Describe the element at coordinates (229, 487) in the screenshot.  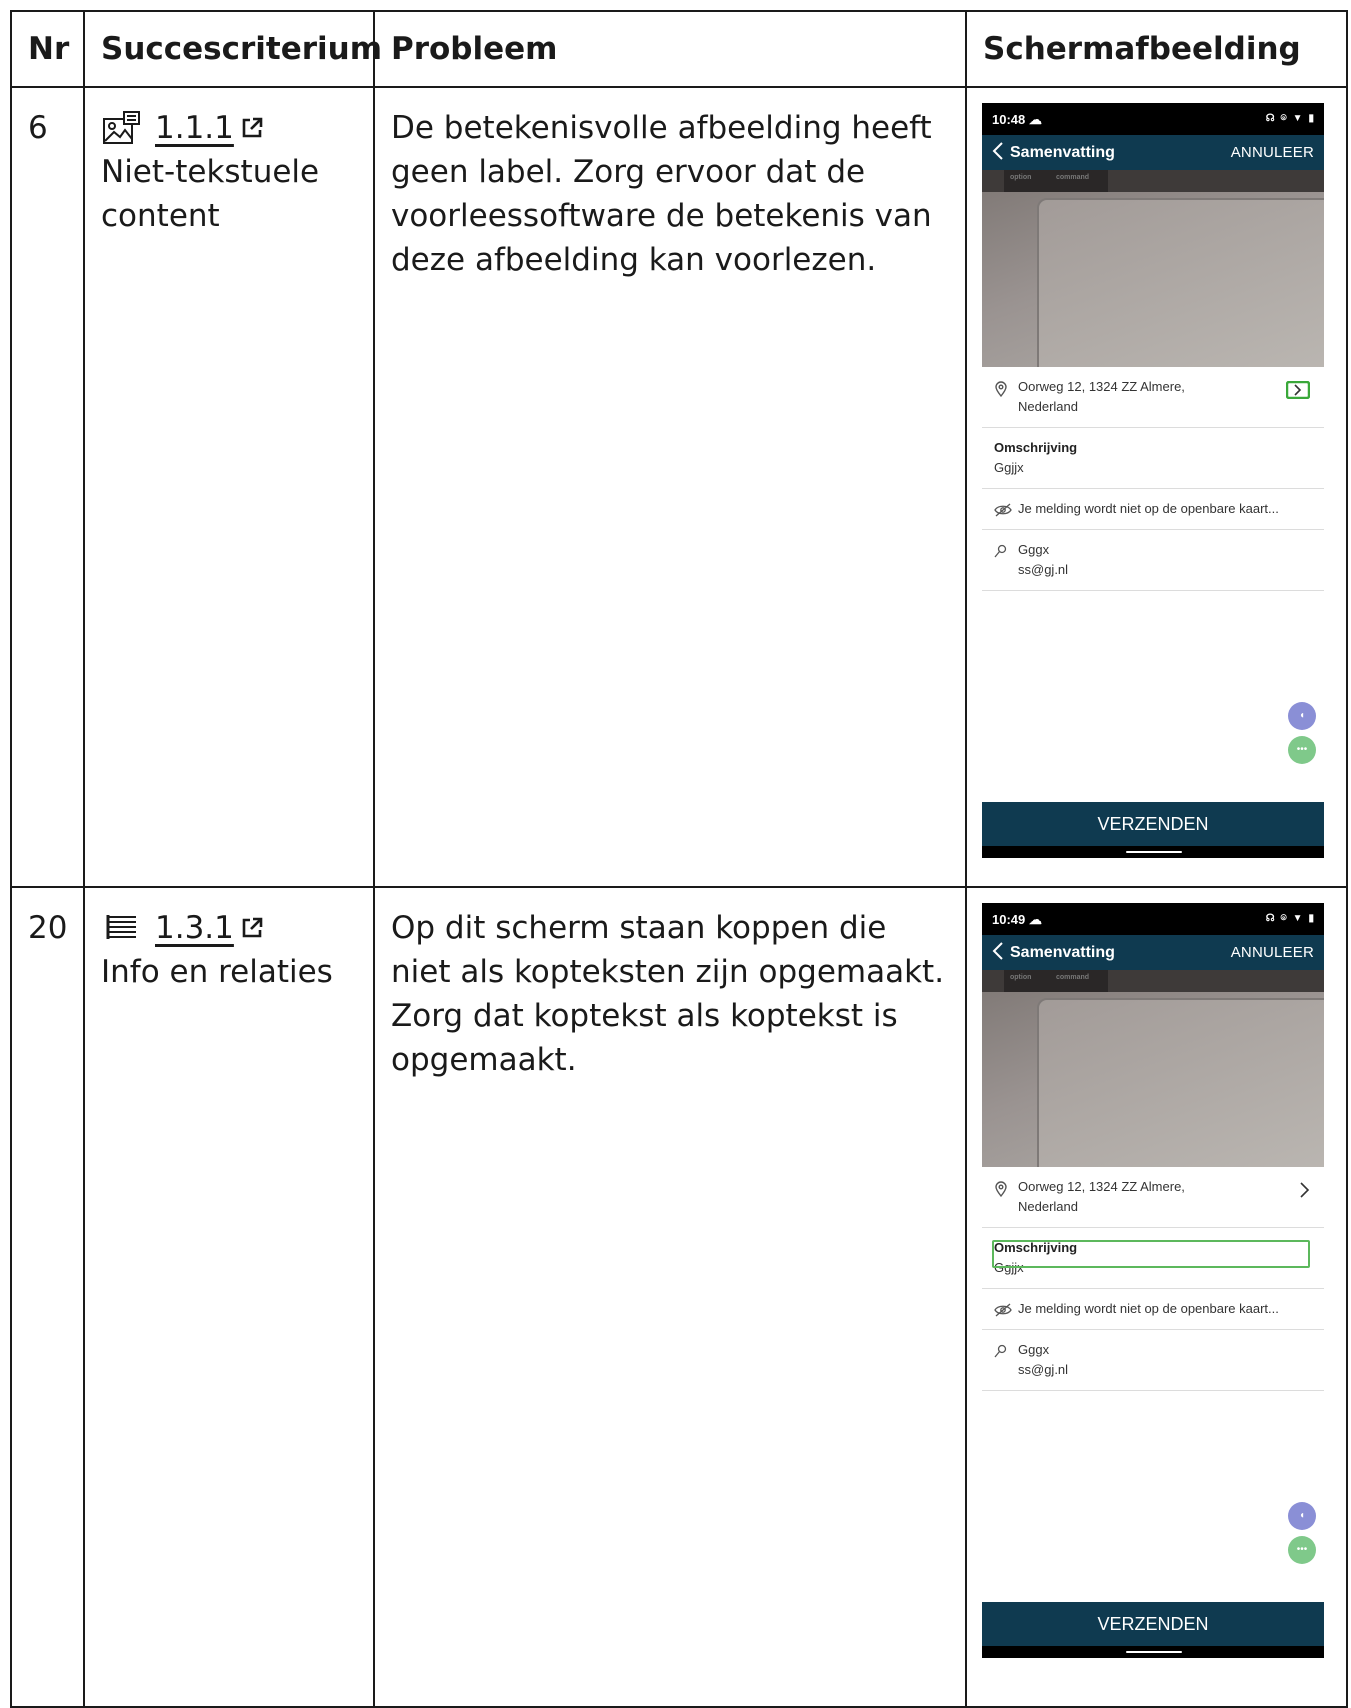
I see `criterion-cell: 1.1.1 Niet-tekstuele content` at that location.